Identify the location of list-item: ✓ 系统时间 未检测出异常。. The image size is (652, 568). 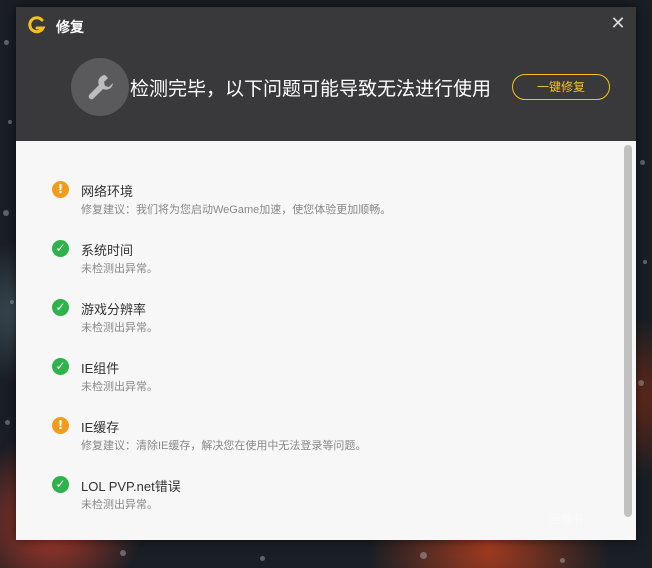
(322, 260).